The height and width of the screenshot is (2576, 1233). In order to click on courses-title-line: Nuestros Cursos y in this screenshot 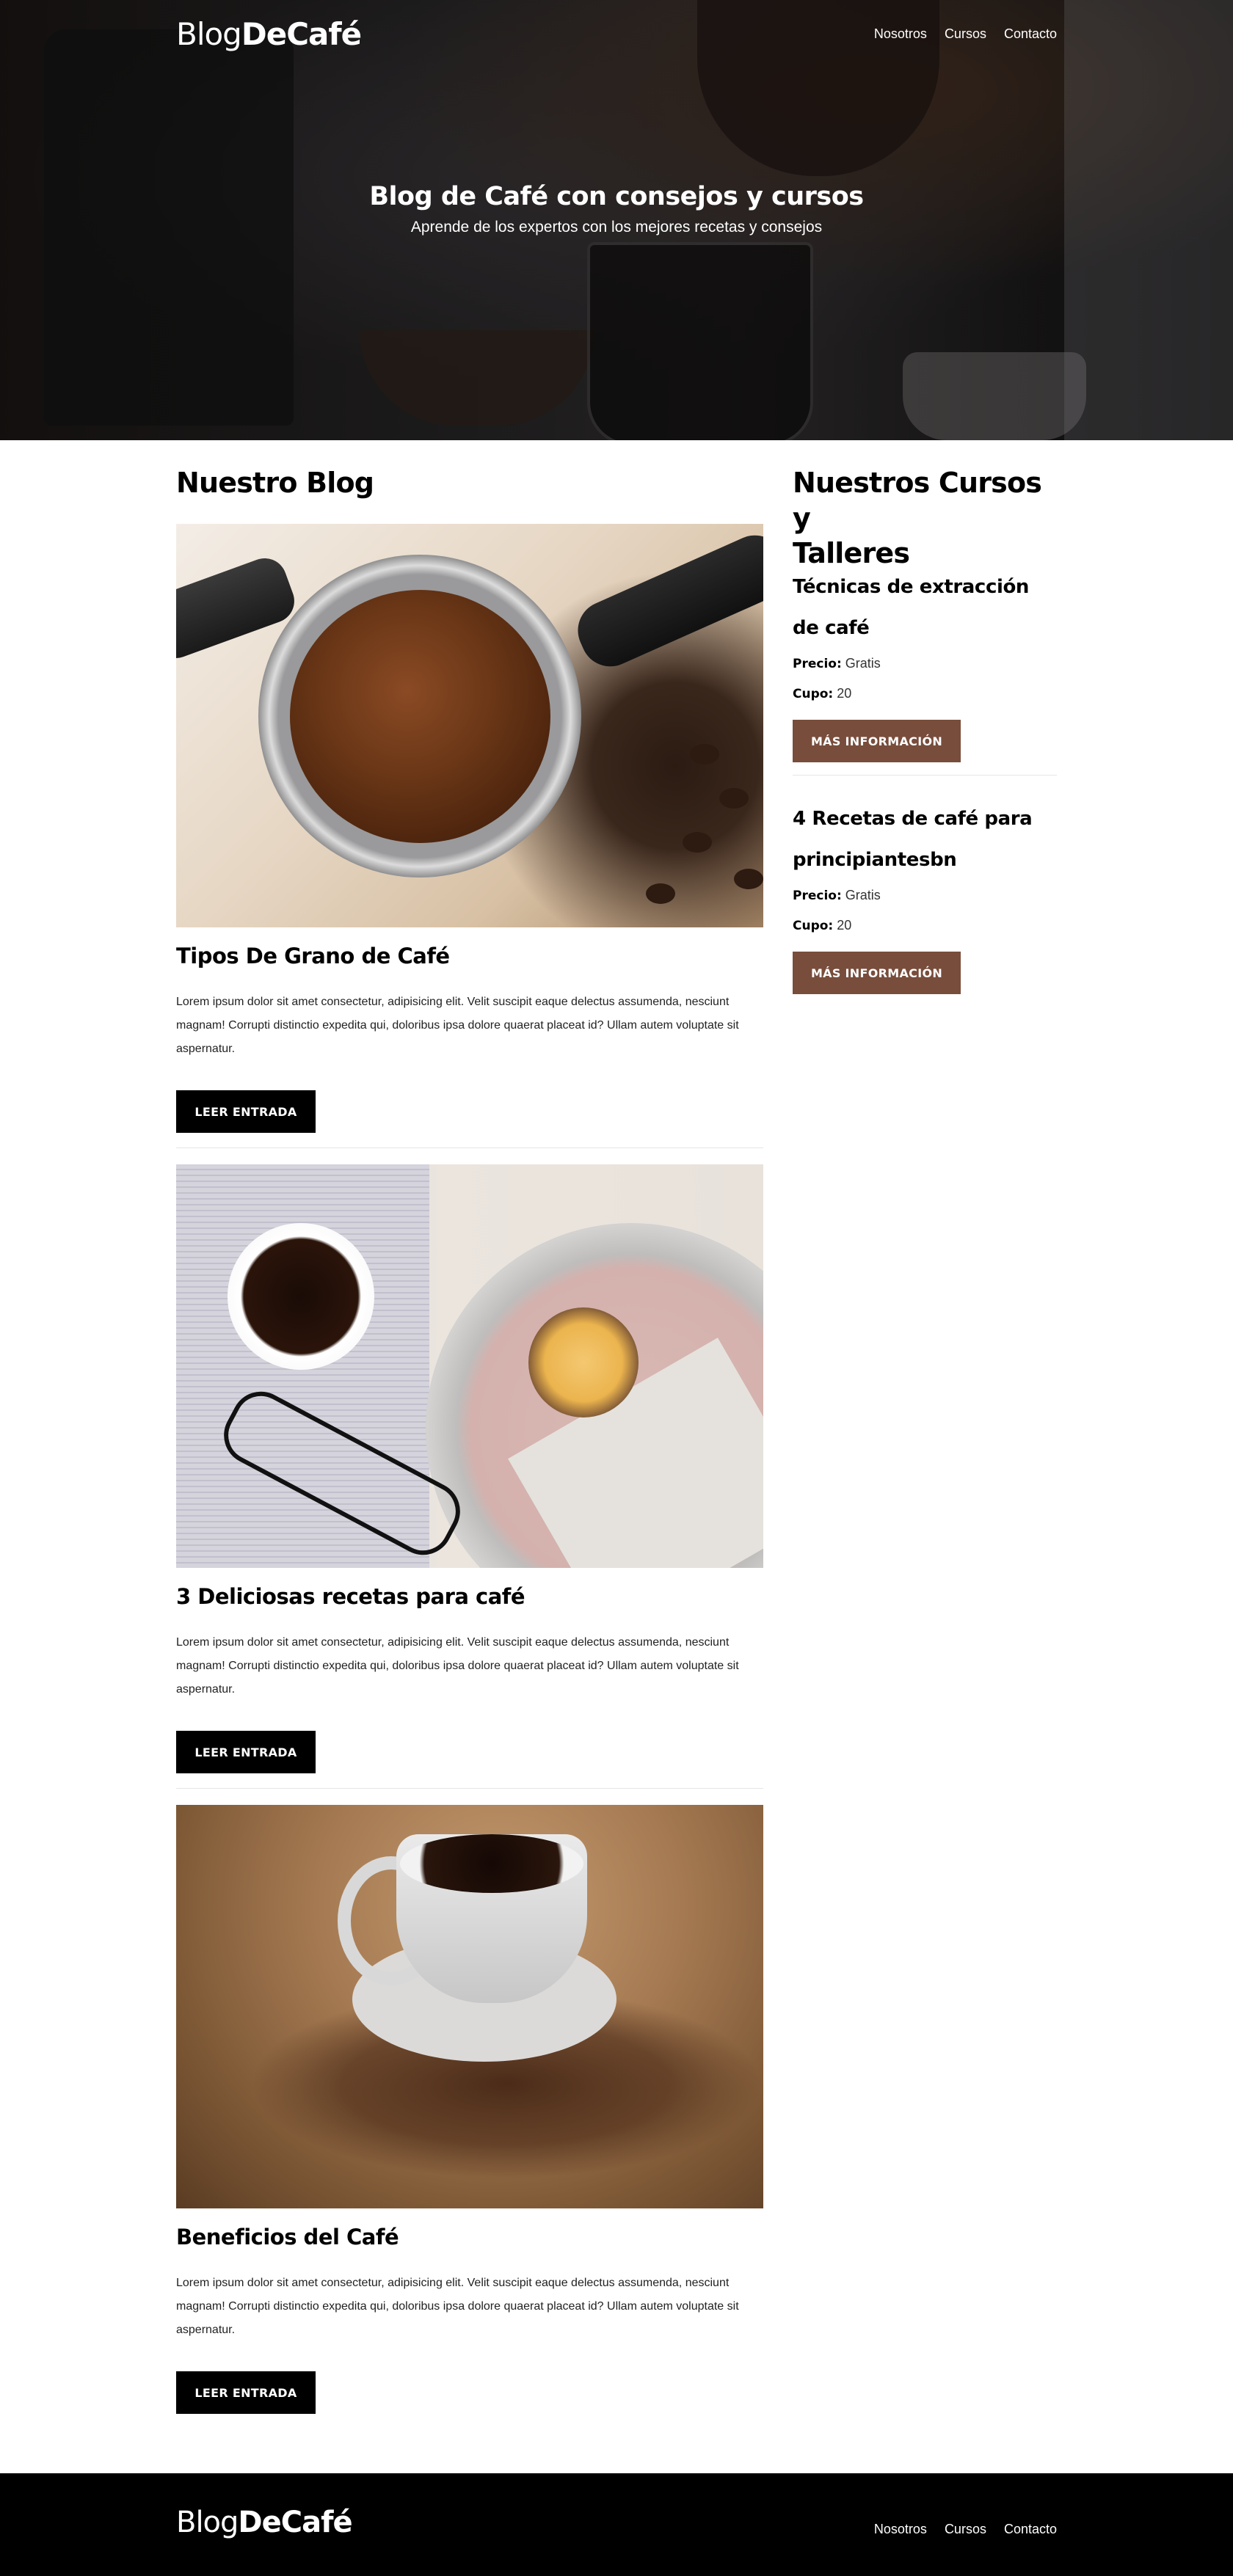, I will do `click(917, 501)`.